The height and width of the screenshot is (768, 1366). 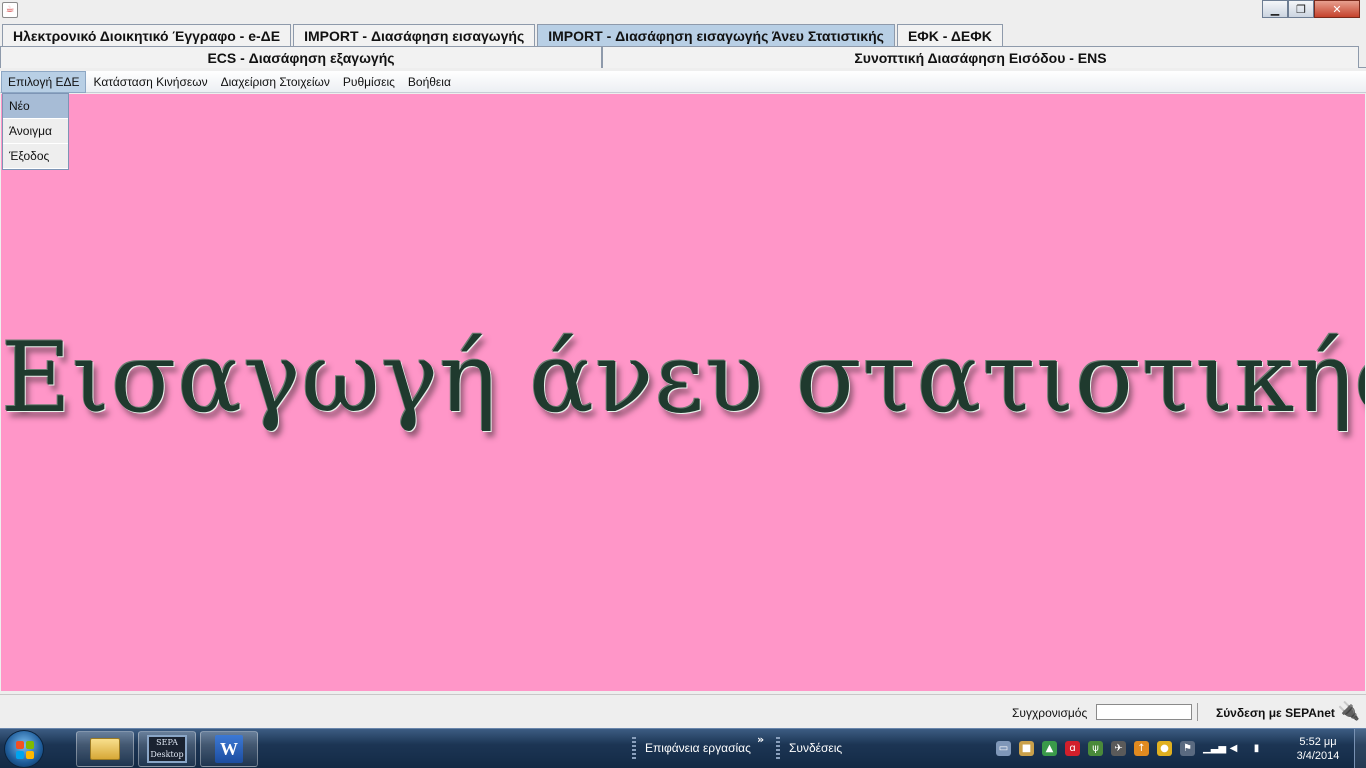 I want to click on windows-explorer-icon, so click(x=105, y=749).